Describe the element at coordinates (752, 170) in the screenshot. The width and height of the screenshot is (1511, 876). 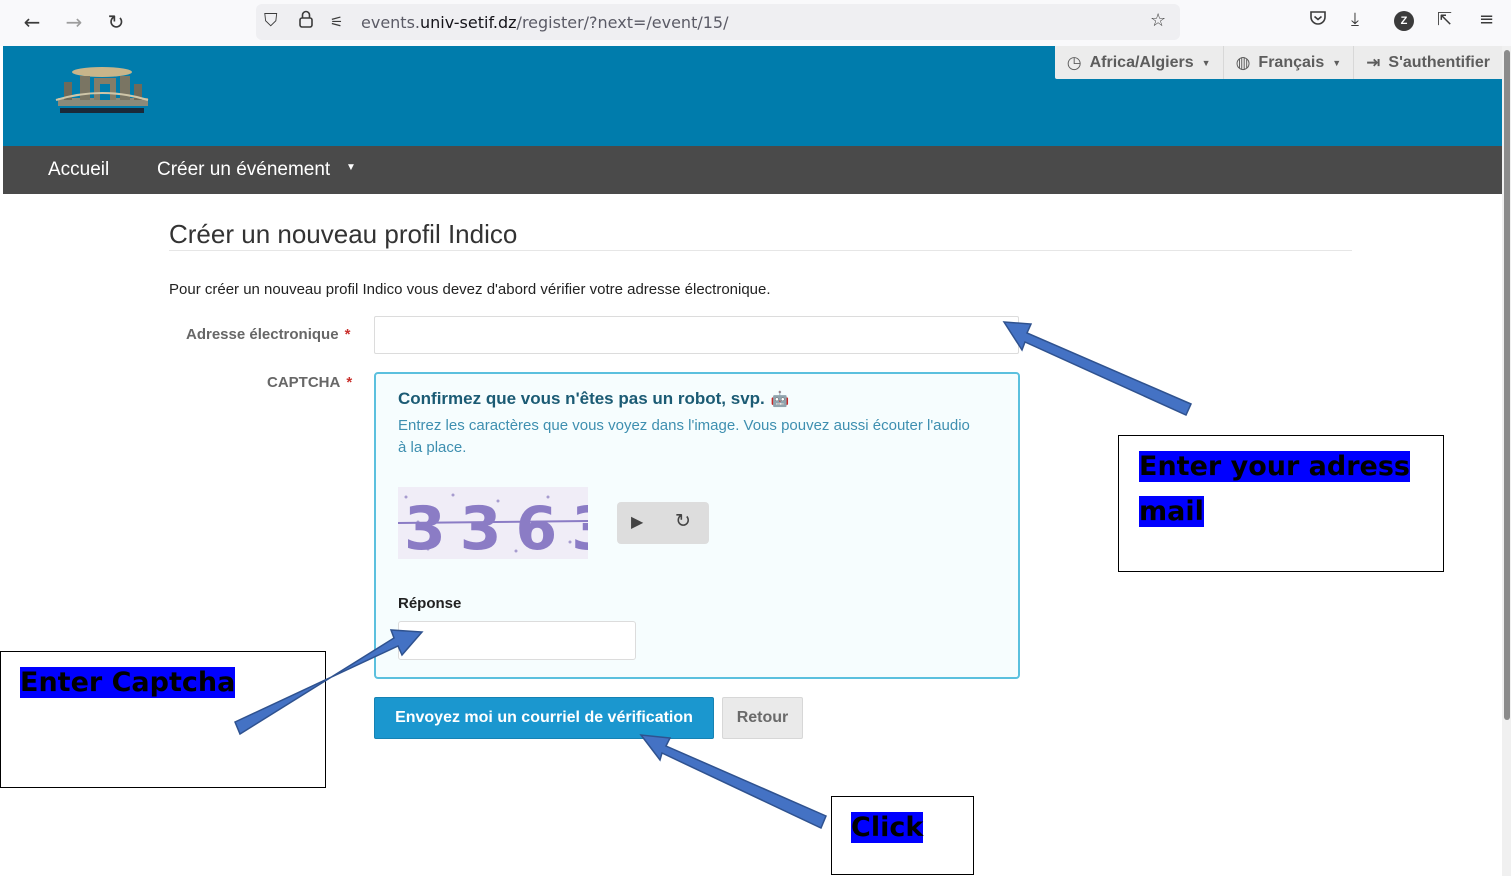
I see `main-menu: Accueil Créer un événement ▼` at that location.